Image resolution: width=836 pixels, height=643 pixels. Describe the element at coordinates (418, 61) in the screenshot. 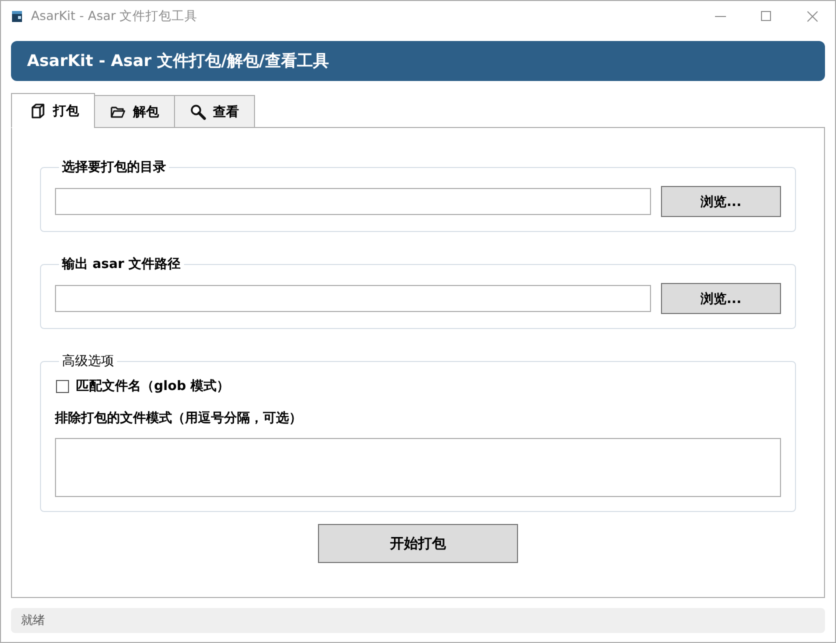

I see `header-banner: AsarKit - Asar 文件打包/解包/查看工具` at that location.